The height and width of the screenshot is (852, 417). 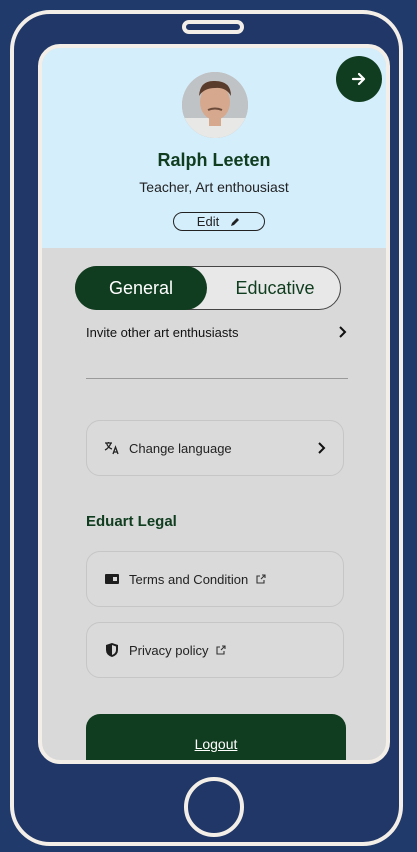 I want to click on shield-icon, so click(x=112, y=650).